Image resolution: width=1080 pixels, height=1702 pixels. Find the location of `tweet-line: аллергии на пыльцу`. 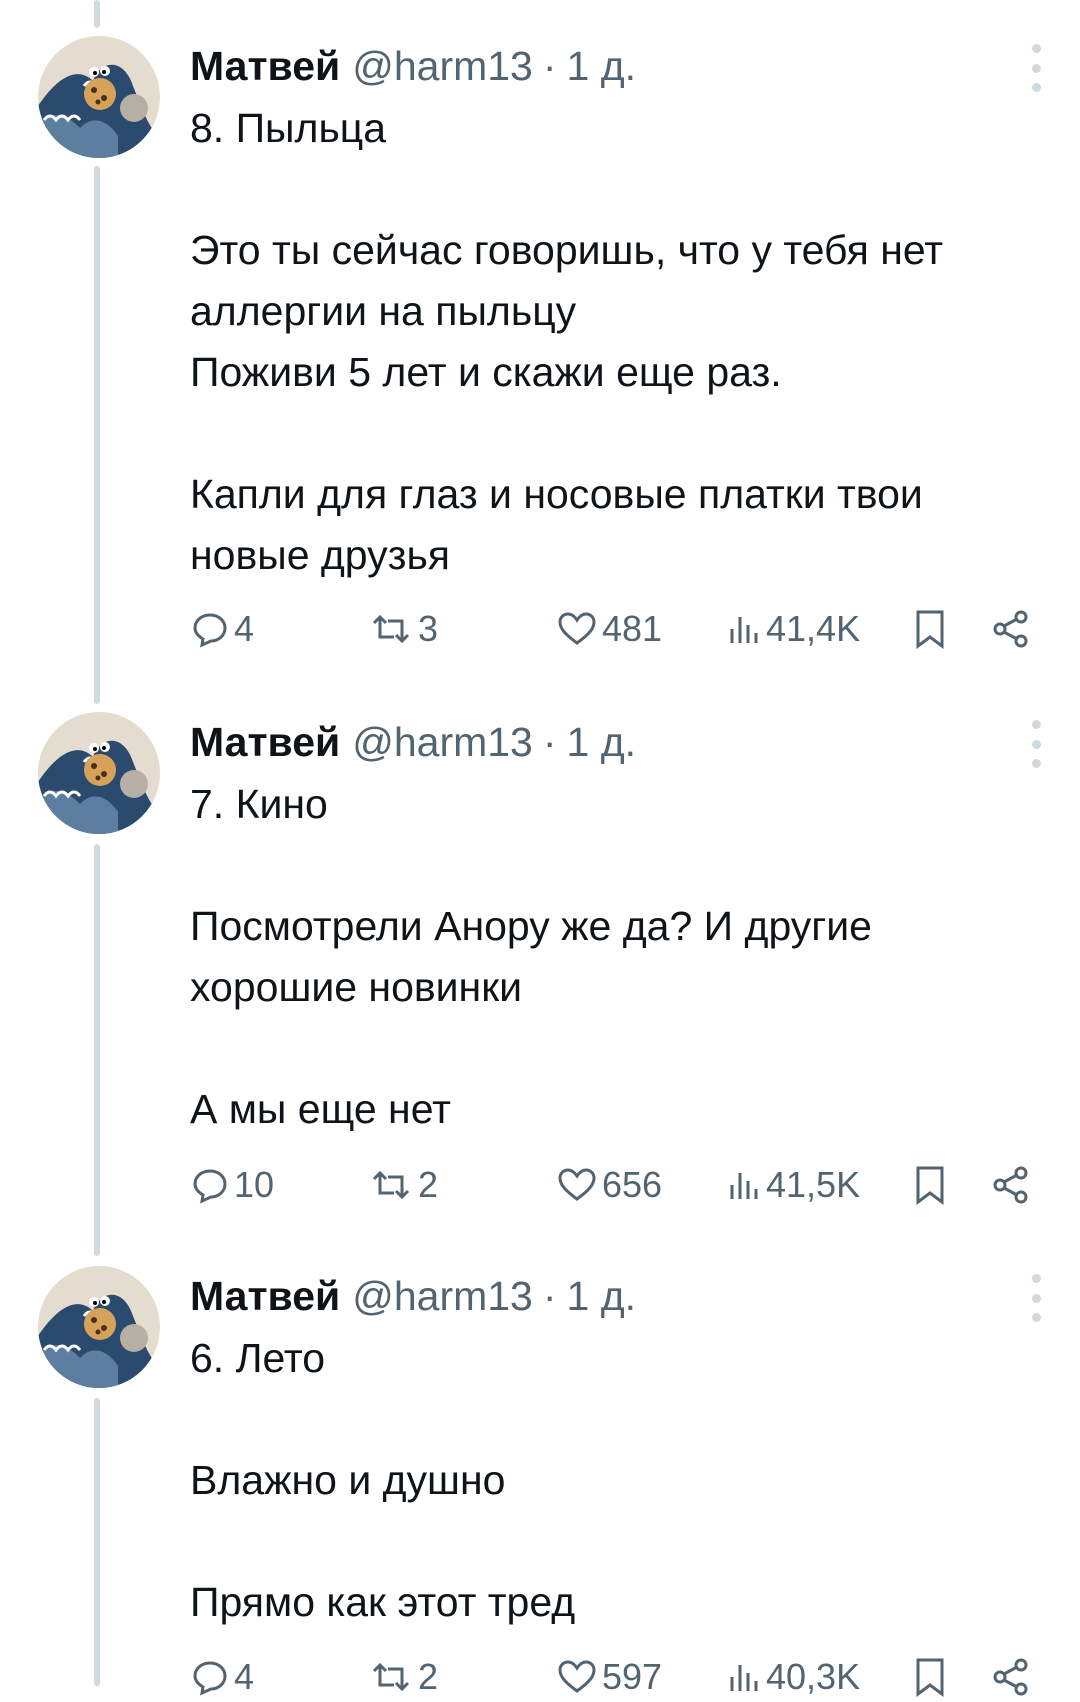

tweet-line: аллергии на пыльцу is located at coordinates (383, 311).